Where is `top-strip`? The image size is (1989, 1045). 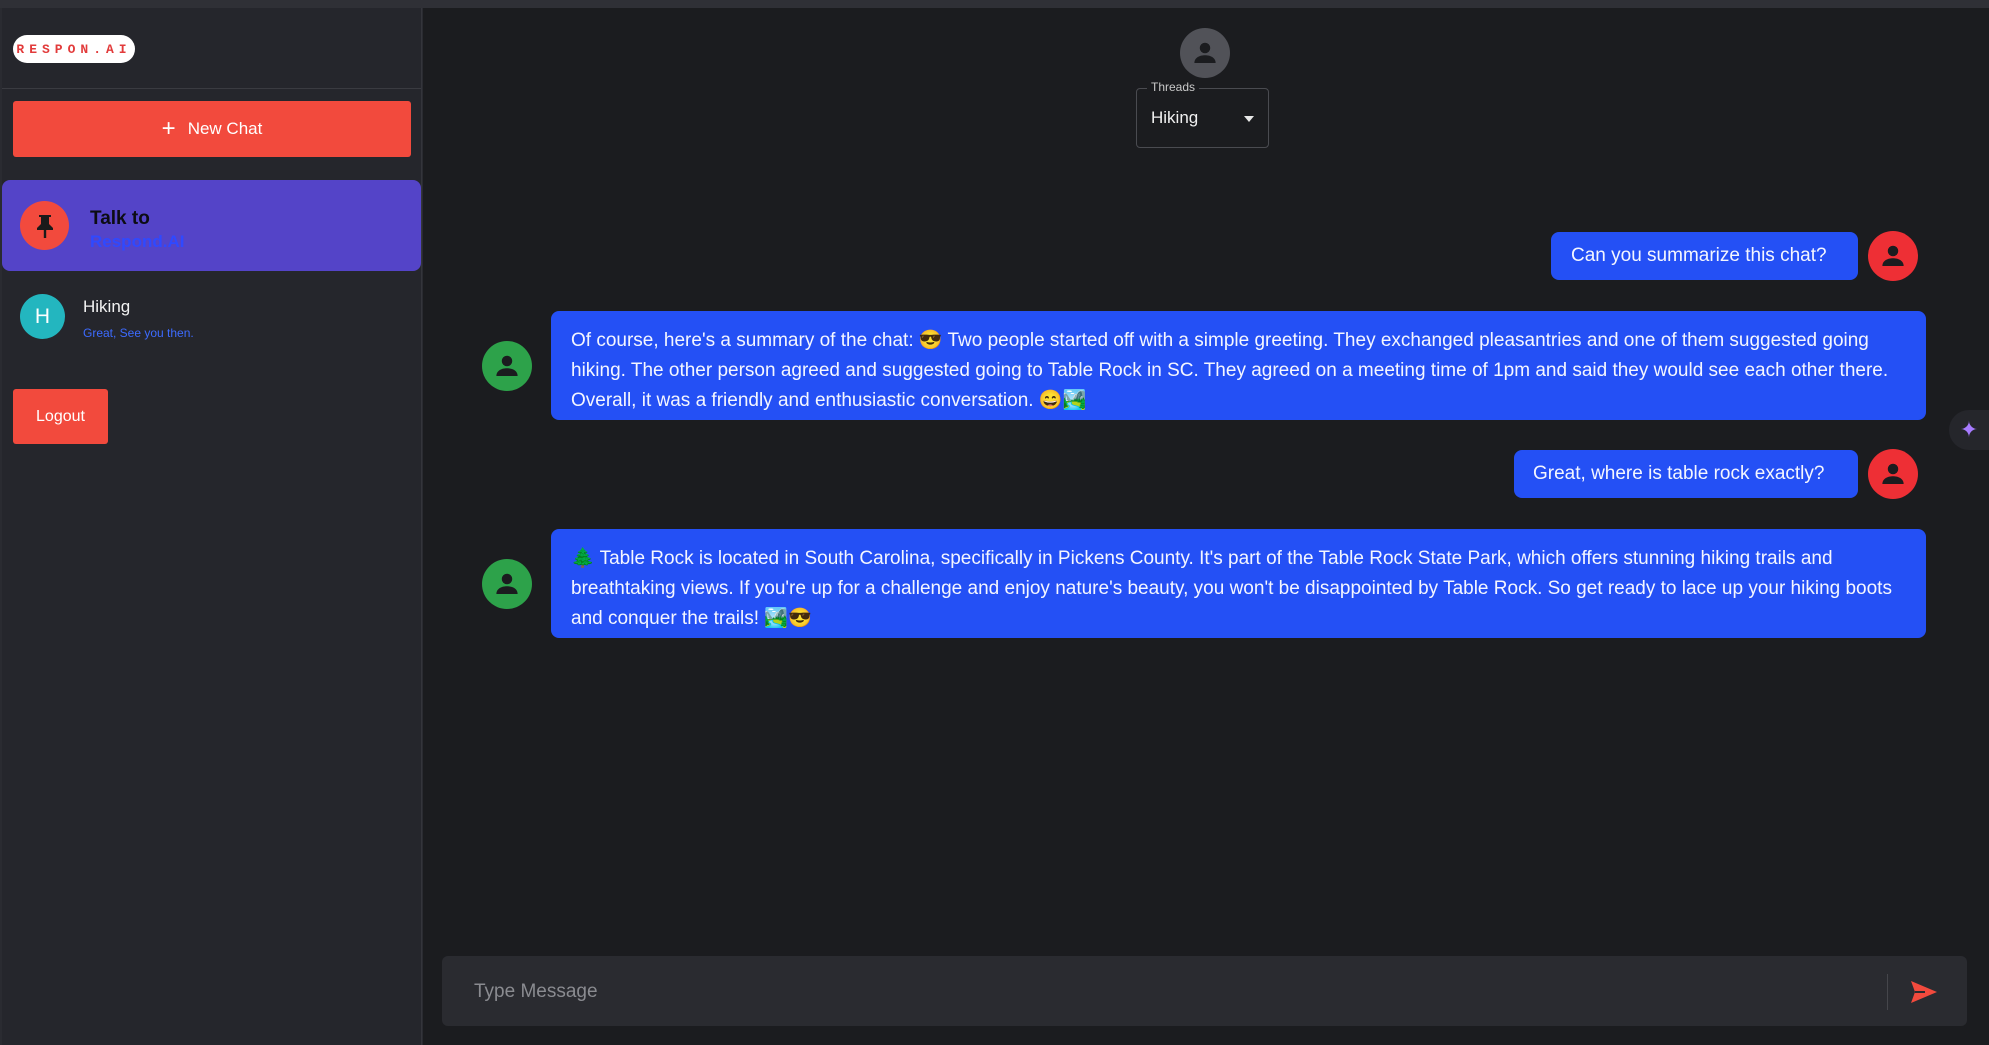 top-strip is located at coordinates (994, 4).